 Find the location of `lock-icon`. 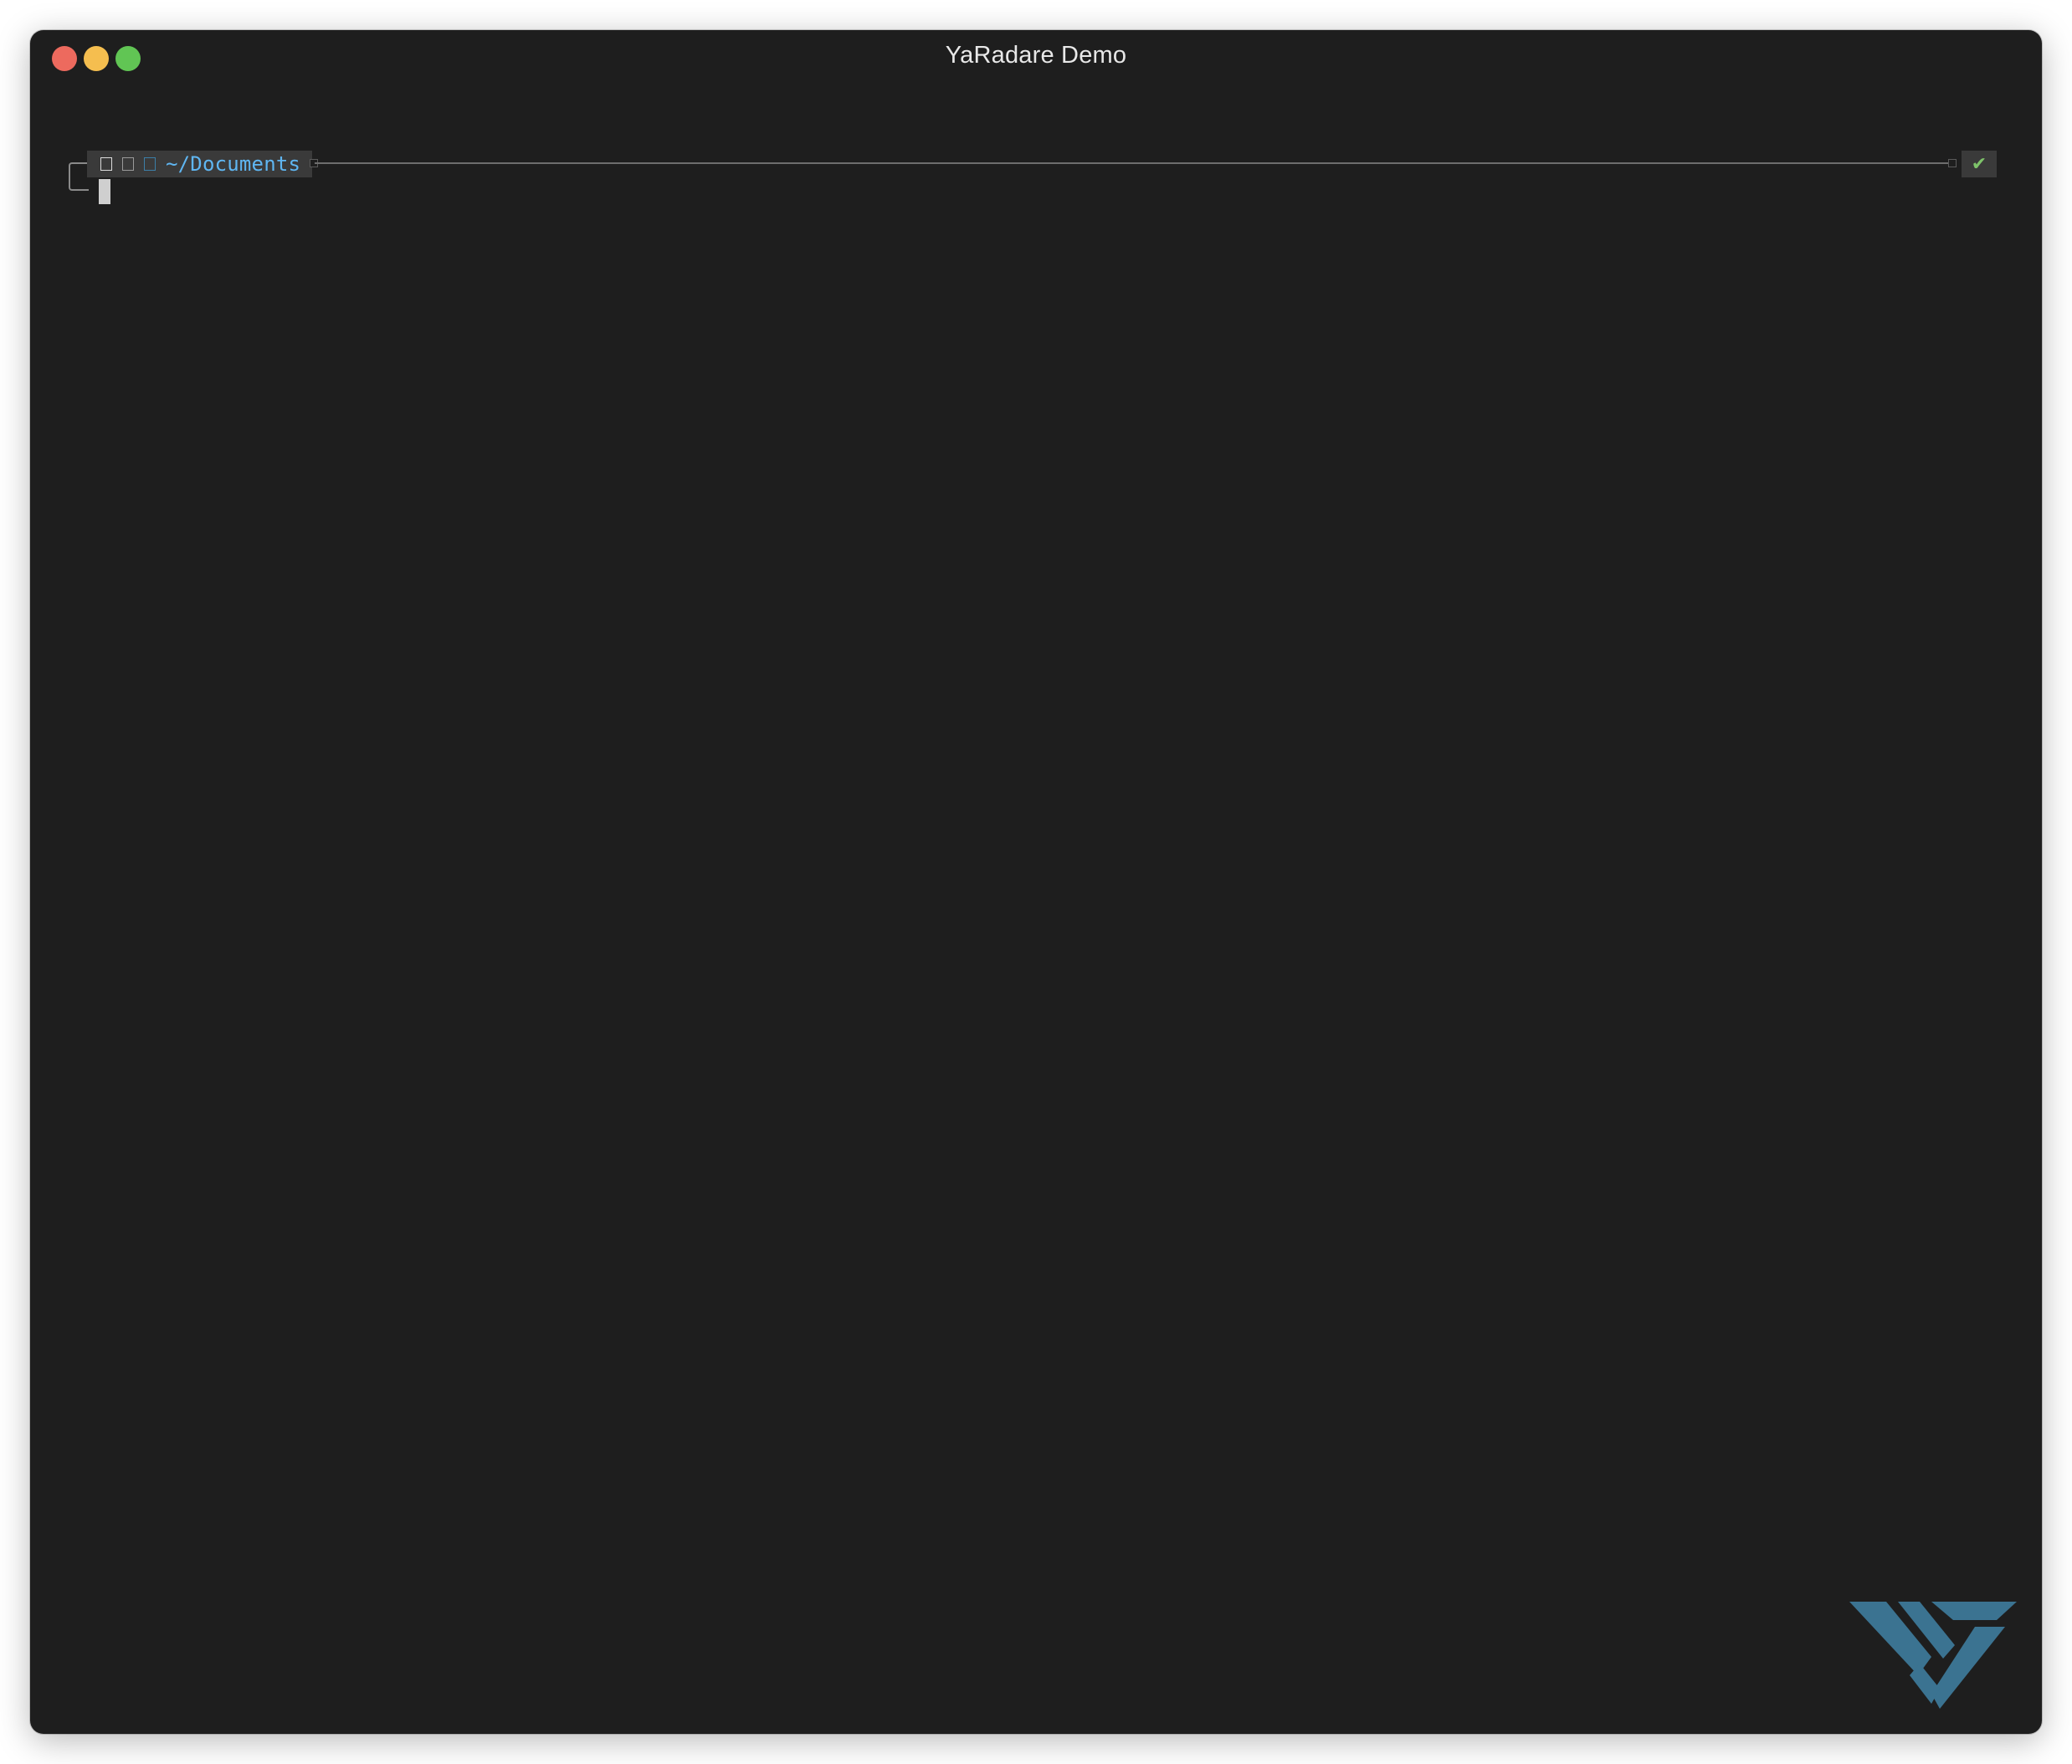

lock-icon is located at coordinates (128, 164).